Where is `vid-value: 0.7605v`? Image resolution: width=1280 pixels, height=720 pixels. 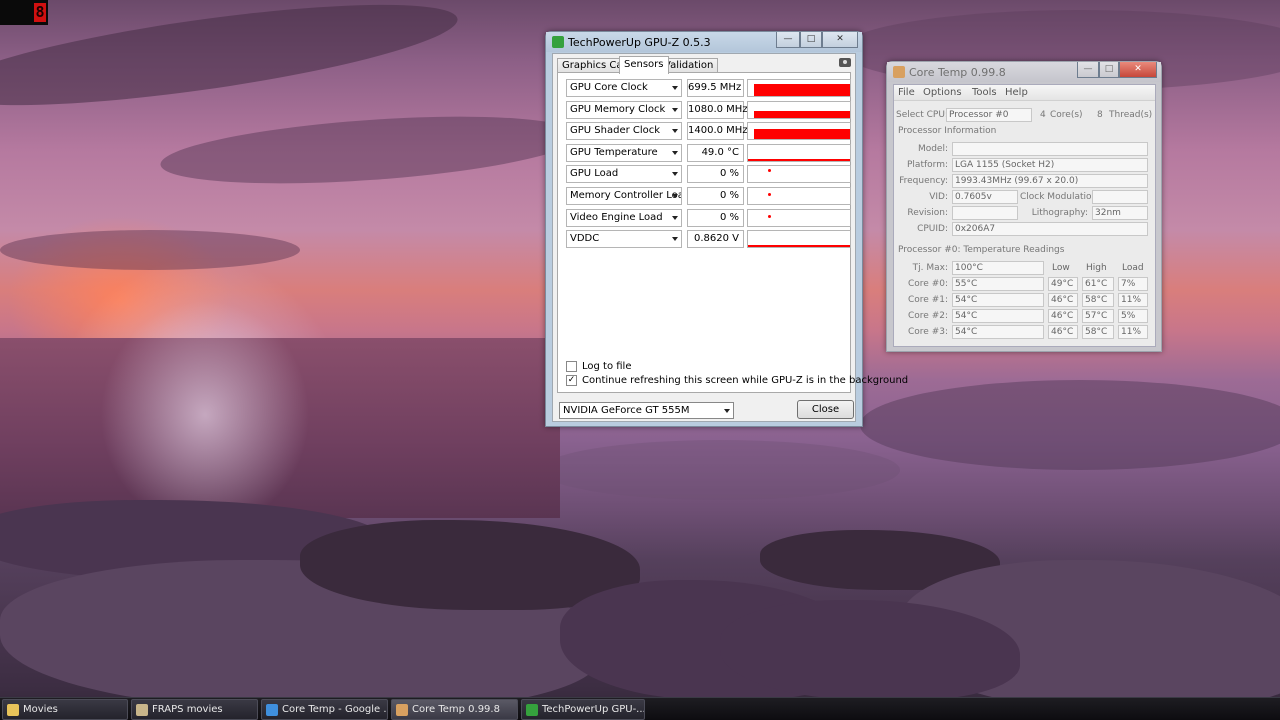 vid-value: 0.7605v is located at coordinates (985, 197).